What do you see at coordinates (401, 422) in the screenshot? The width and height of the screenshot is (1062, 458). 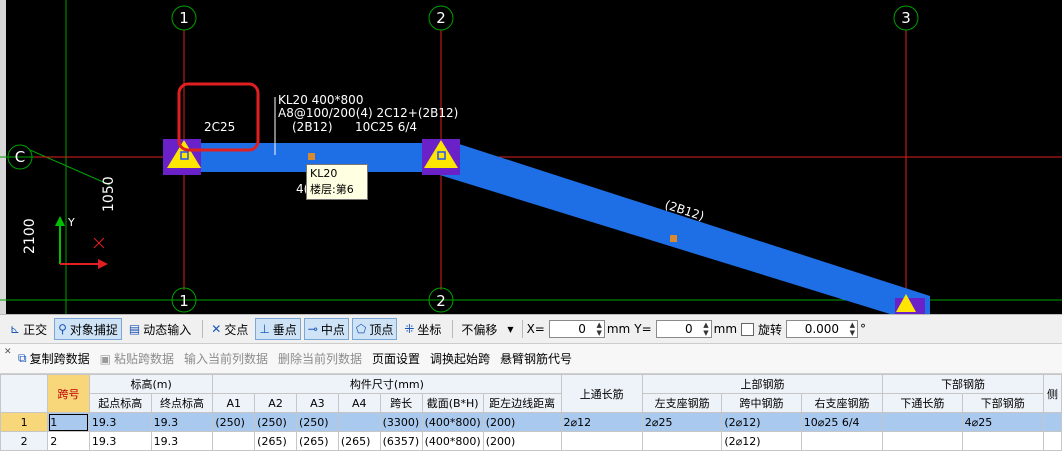 I see `table-cell: (3300)` at bounding box center [401, 422].